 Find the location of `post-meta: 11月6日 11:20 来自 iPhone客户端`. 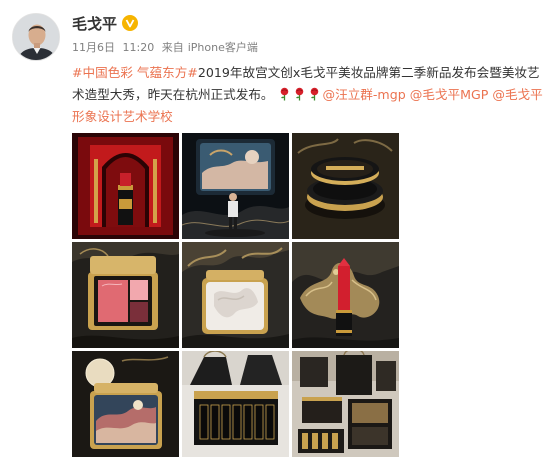

post-meta: 11月6日 11:20 来自 iPhone客户端 is located at coordinates (167, 47).